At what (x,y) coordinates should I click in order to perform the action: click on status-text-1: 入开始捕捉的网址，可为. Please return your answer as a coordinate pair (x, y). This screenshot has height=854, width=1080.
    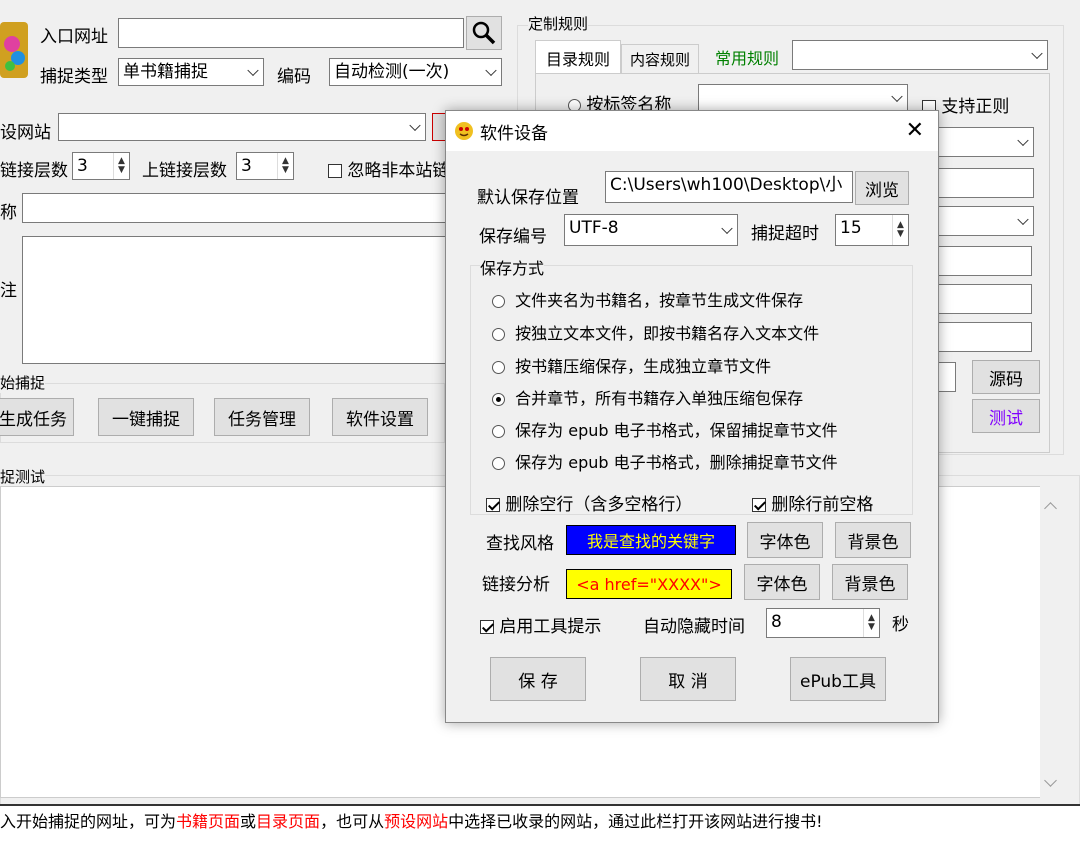
    Looking at the image, I should click on (88, 821).